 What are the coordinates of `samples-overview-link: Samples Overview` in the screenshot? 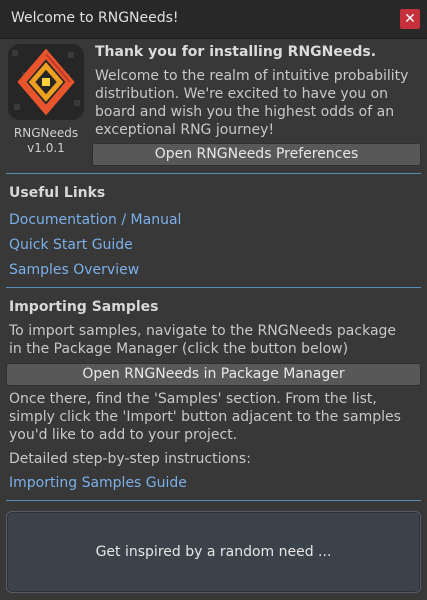 It's located at (74, 270).